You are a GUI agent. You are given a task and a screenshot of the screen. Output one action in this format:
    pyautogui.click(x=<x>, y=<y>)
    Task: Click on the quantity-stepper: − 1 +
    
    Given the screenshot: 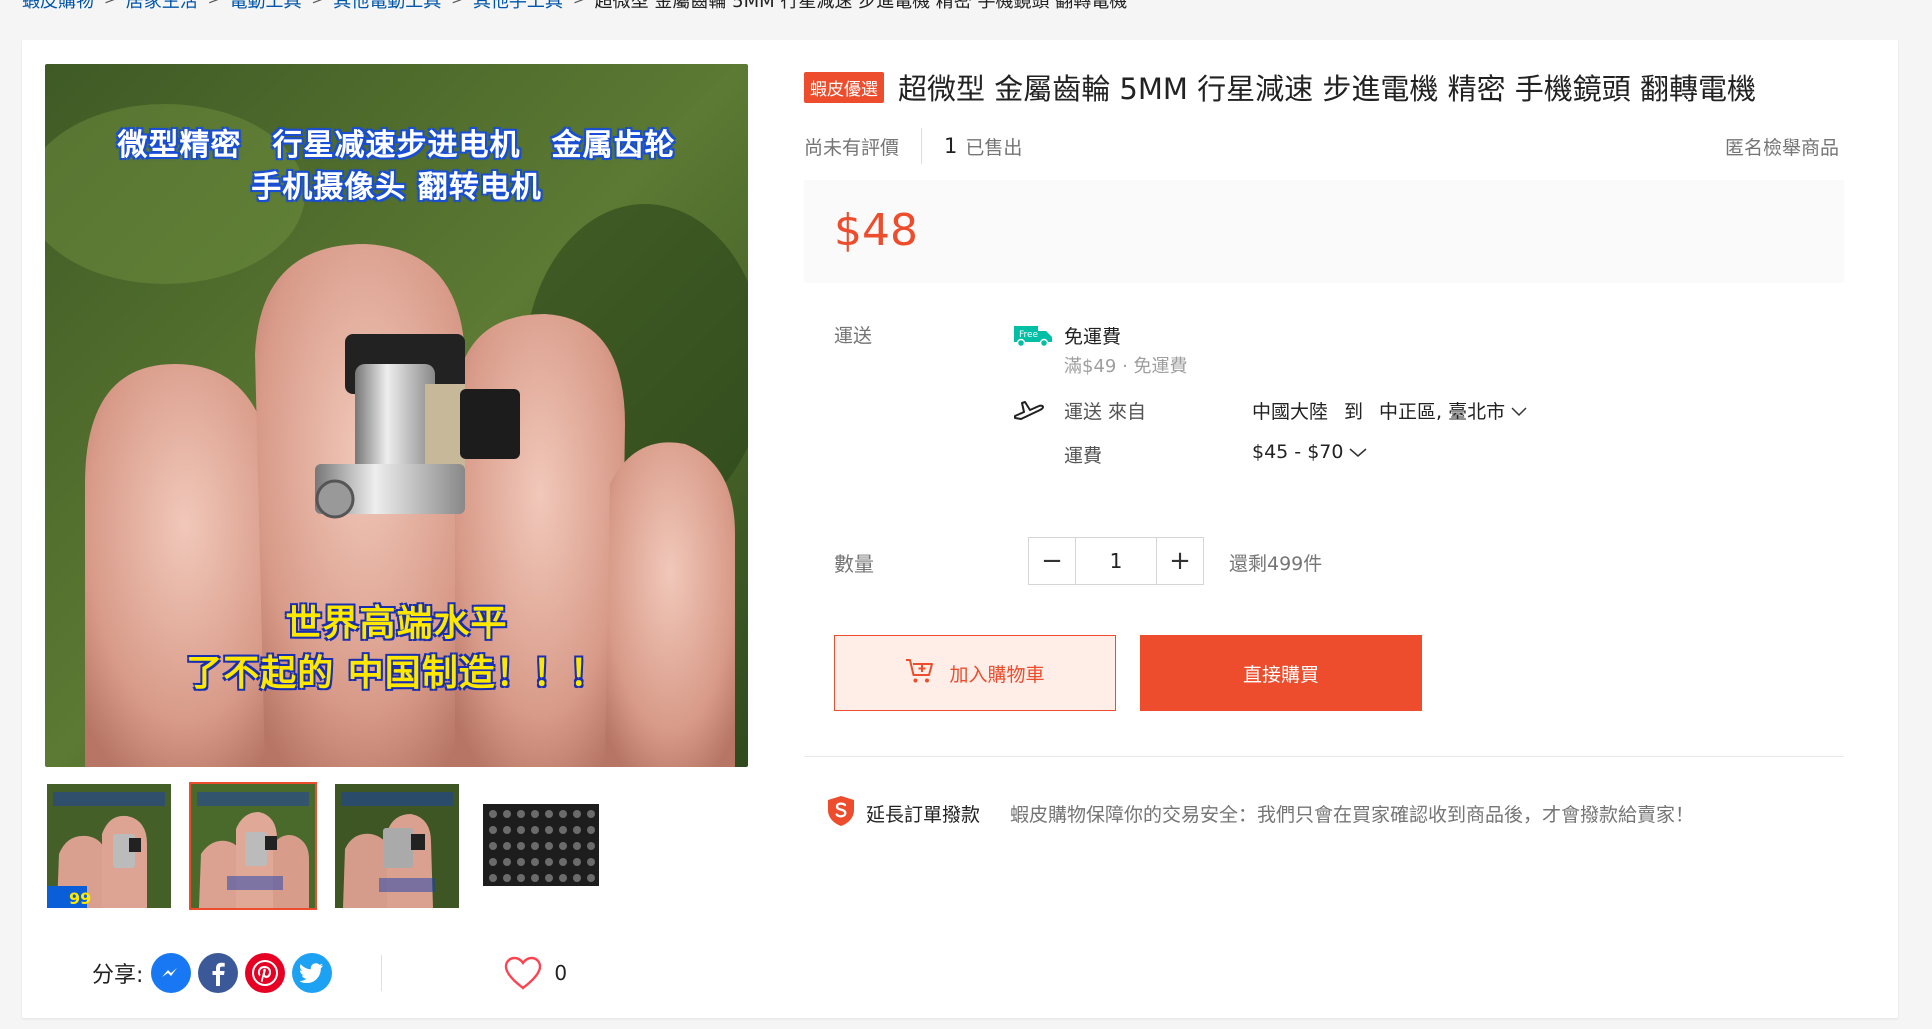 What is the action you would take?
    pyautogui.click(x=1116, y=561)
    